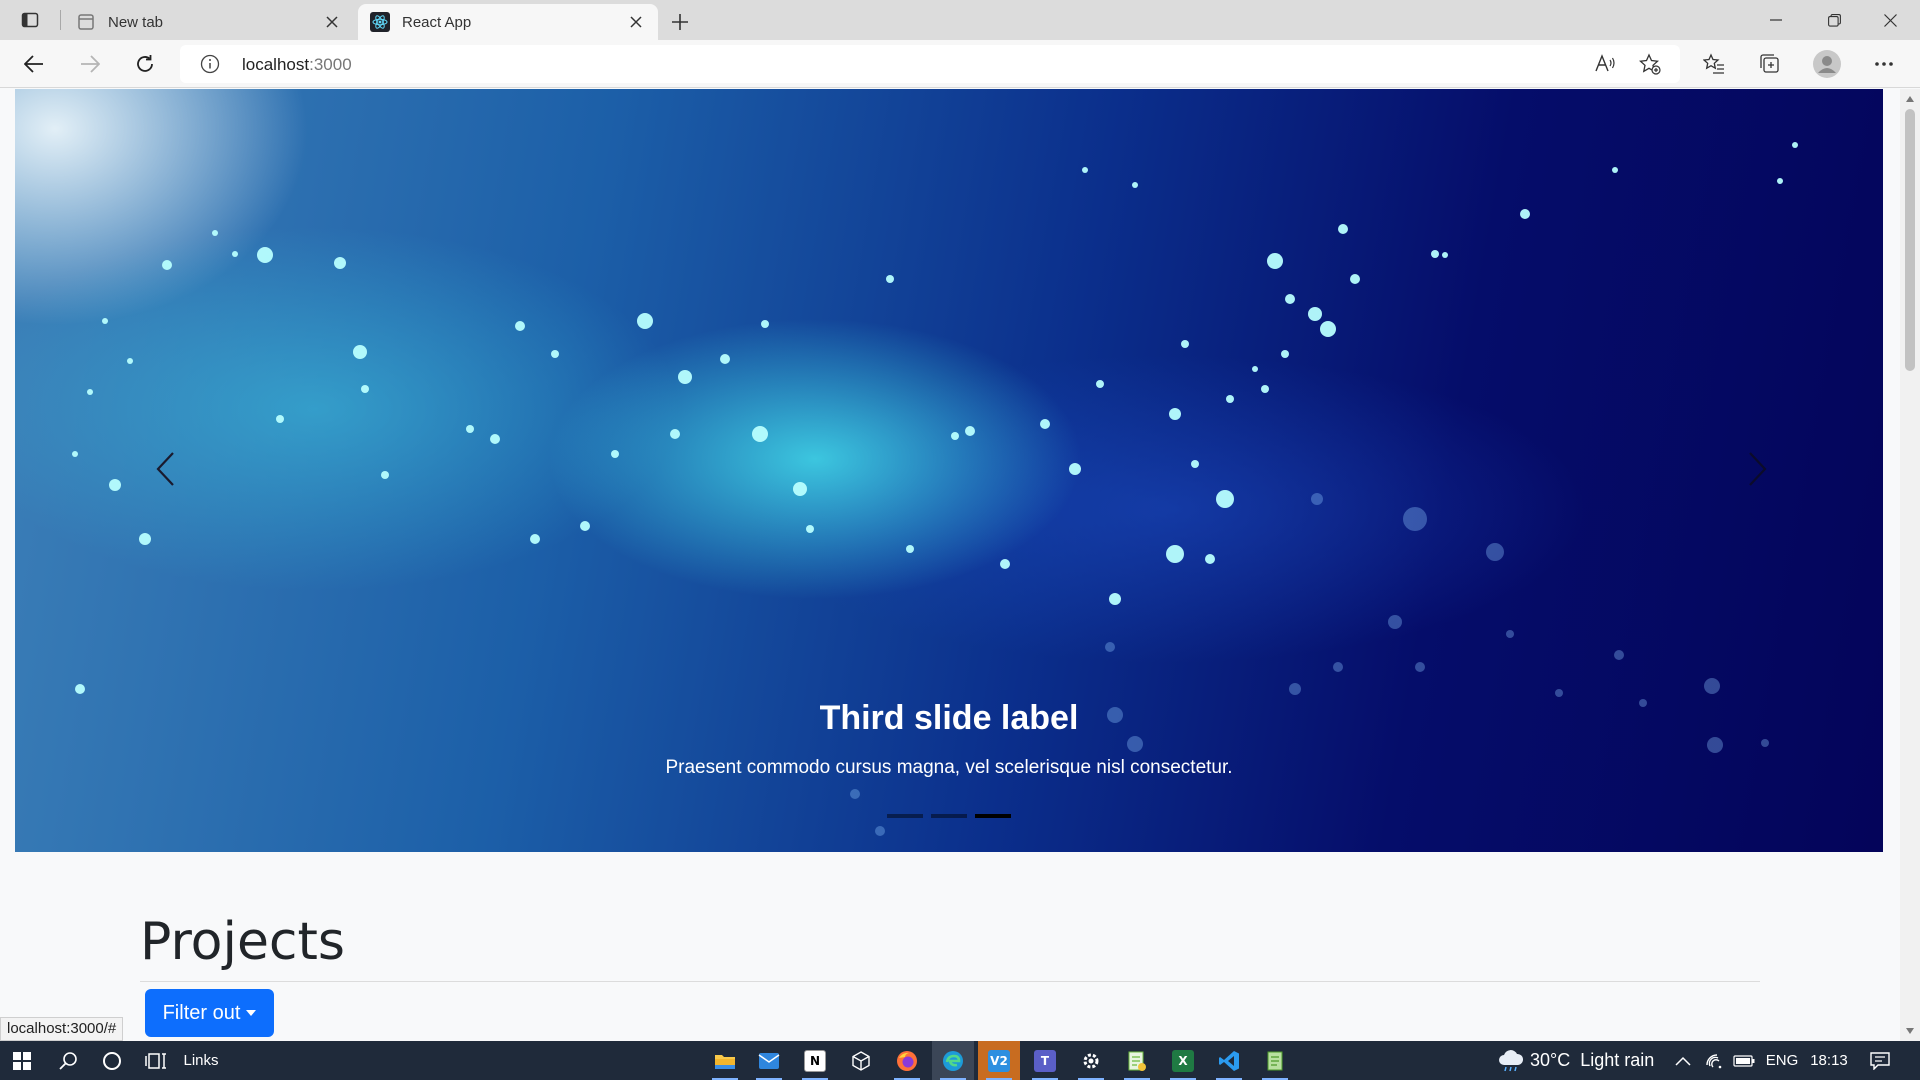 The width and height of the screenshot is (1920, 1080). Describe the element at coordinates (156, 1060) in the screenshot. I see `task-view-icon` at that location.